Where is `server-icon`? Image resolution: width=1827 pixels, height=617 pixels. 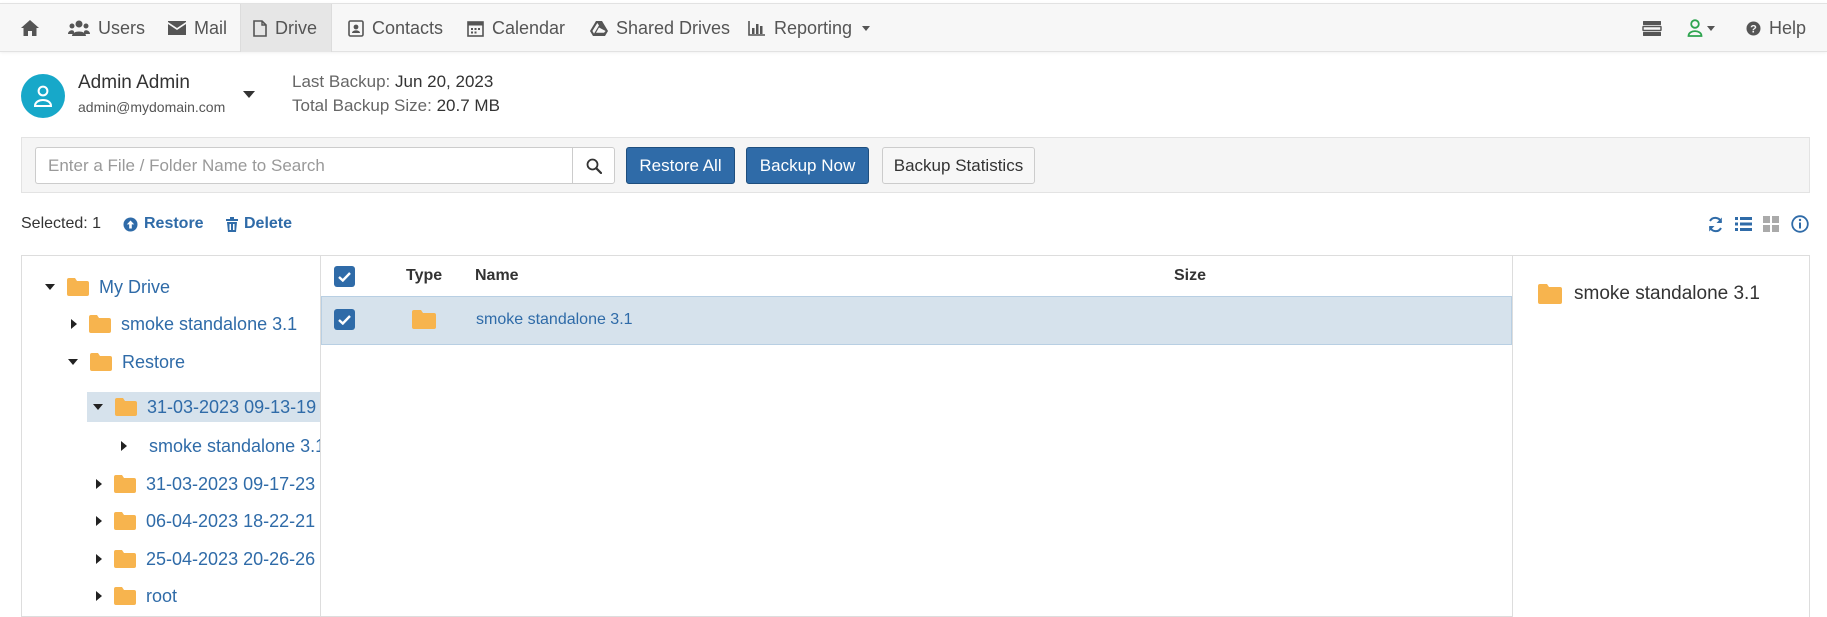 server-icon is located at coordinates (1652, 28).